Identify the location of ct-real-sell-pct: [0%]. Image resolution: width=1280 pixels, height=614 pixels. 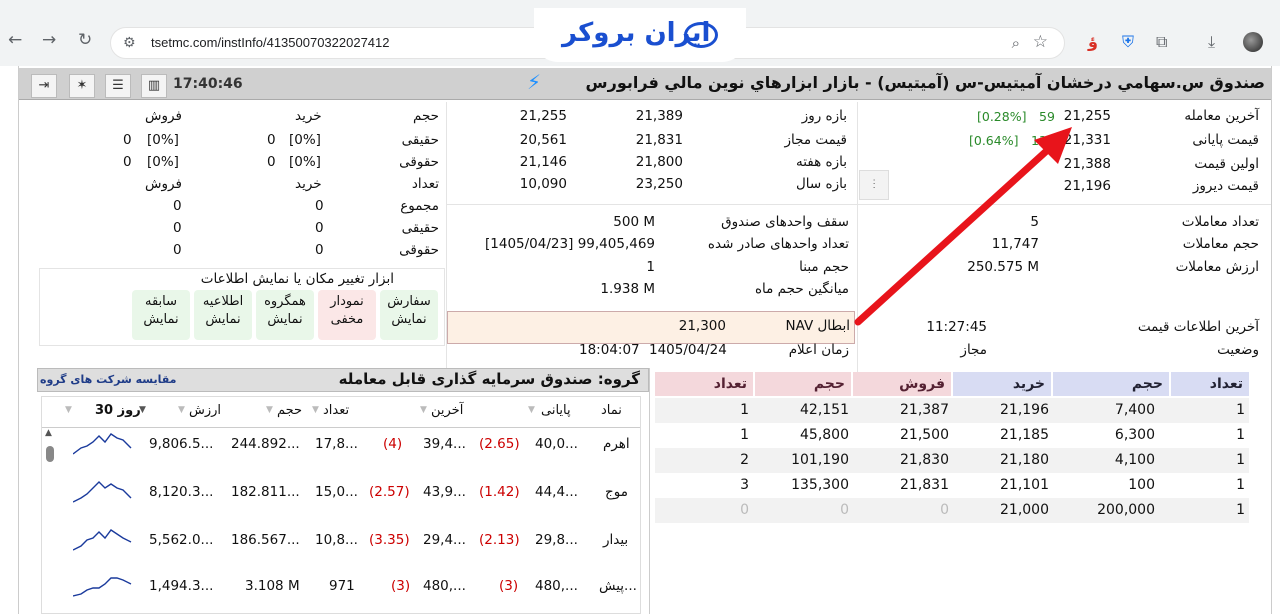
(163, 140).